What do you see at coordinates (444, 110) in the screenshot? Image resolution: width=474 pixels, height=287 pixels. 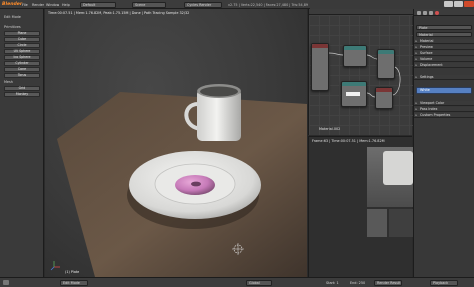 I see `panel-pass-index: Pass Index` at bounding box center [444, 110].